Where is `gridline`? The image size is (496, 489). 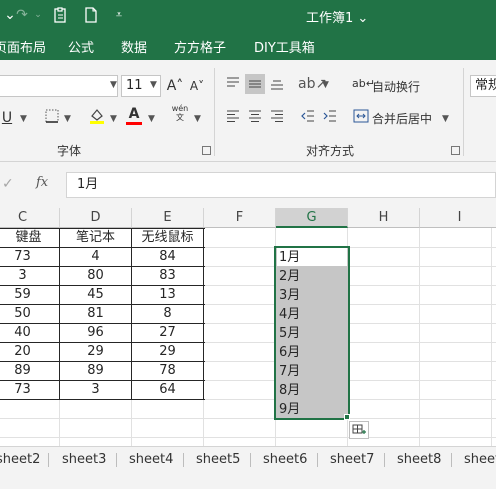
gridline is located at coordinates (491, 337).